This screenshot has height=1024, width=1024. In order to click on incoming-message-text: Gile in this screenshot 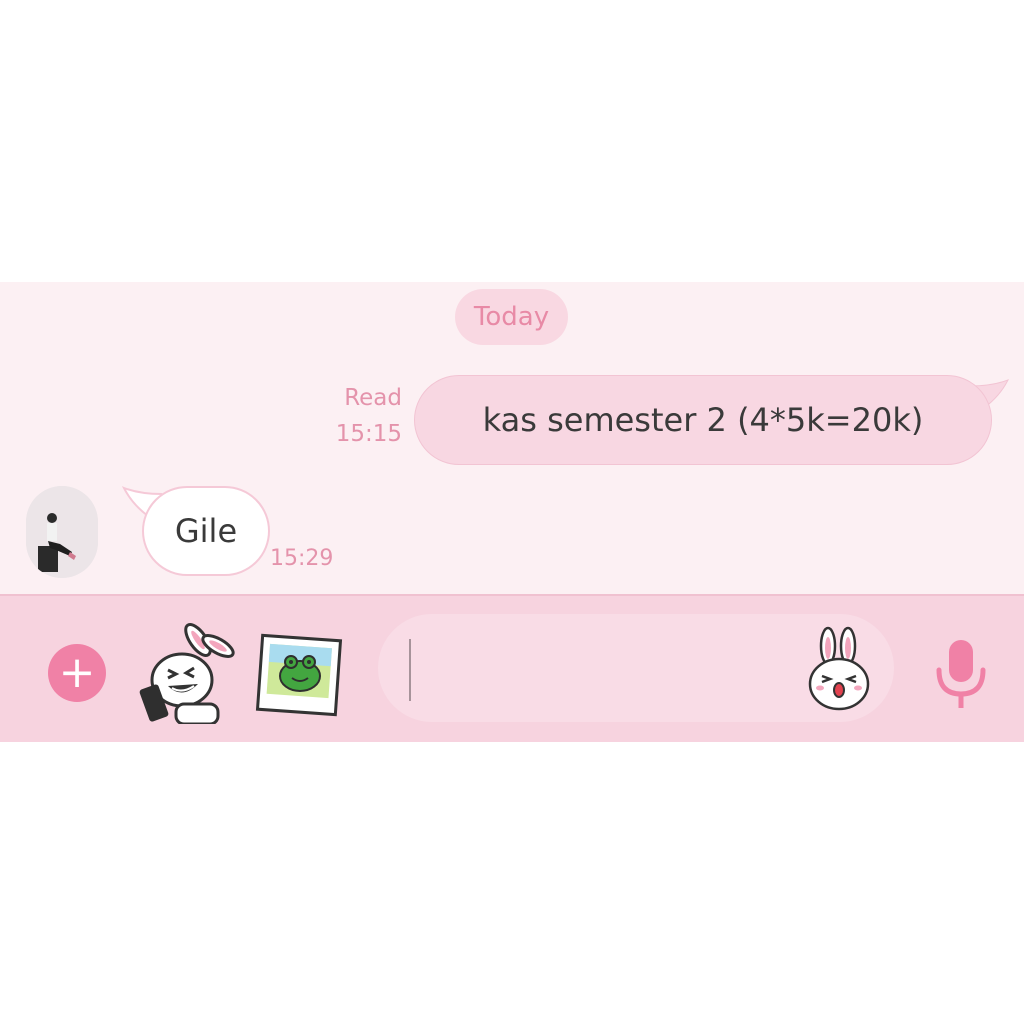, I will do `click(206, 531)`.